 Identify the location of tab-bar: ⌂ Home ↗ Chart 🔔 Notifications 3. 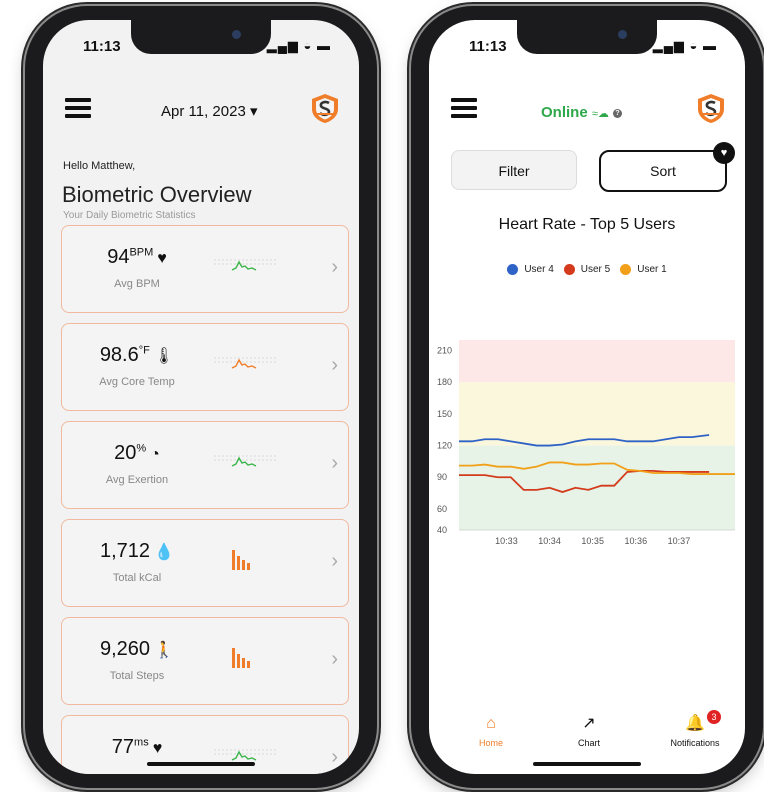
(587, 740).